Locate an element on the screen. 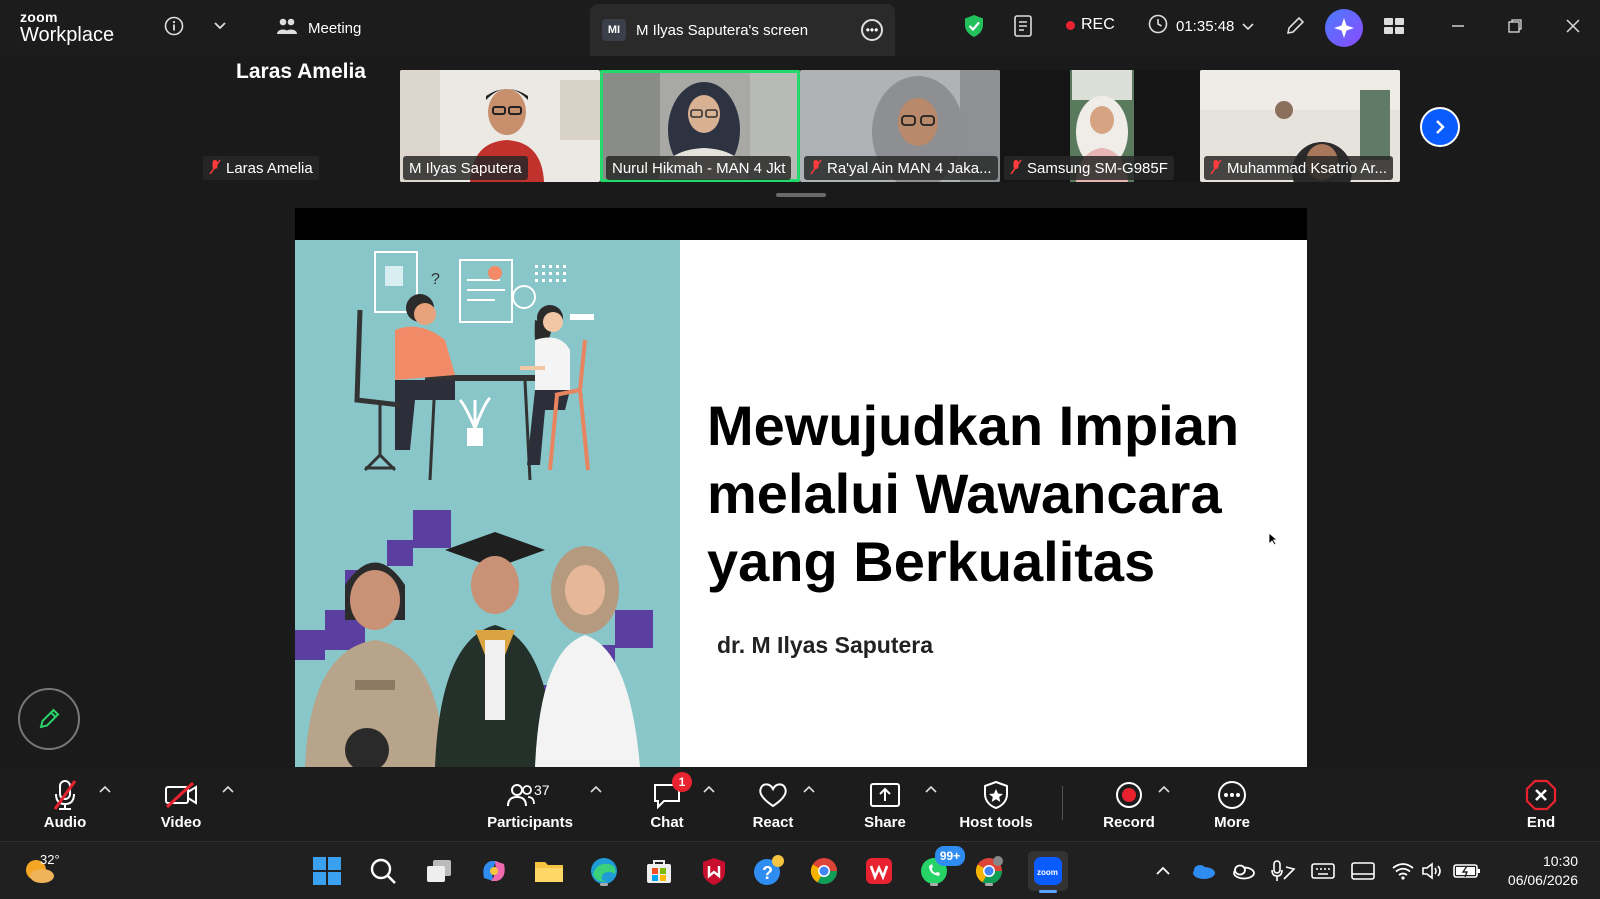 This screenshot has width=1600, height=899. copilot-icon is located at coordinates (494, 871).